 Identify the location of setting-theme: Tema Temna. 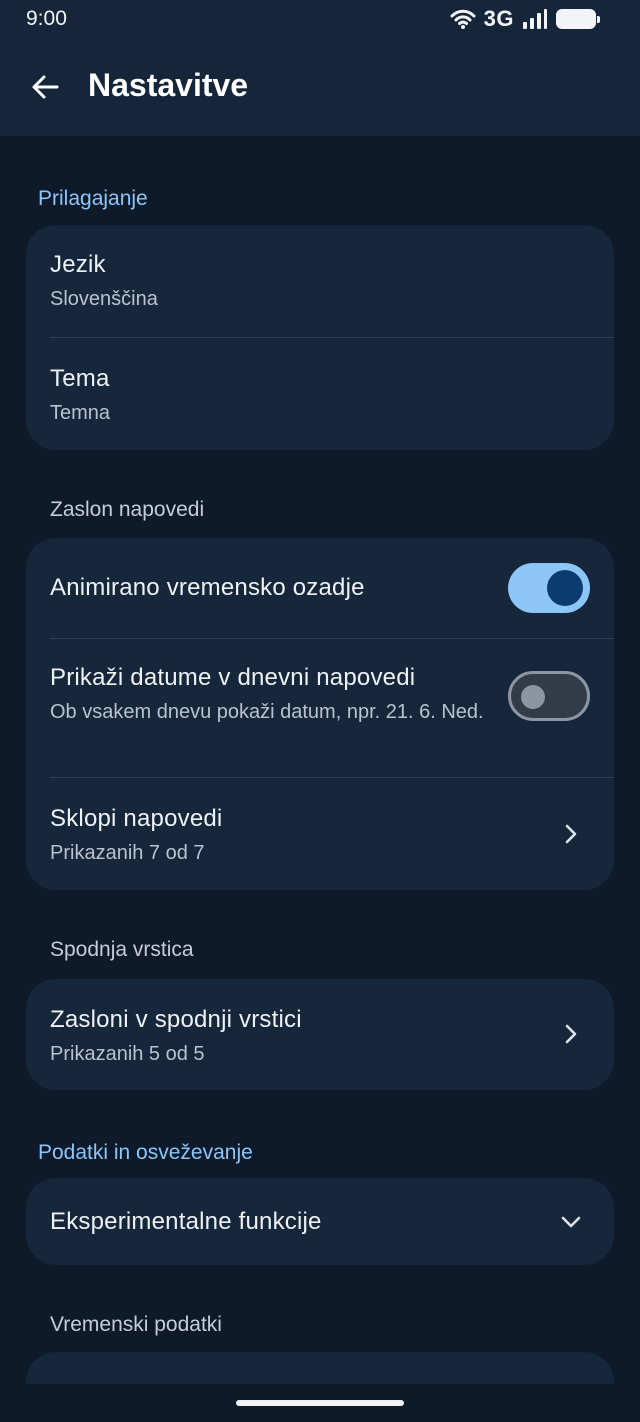
(320, 393).